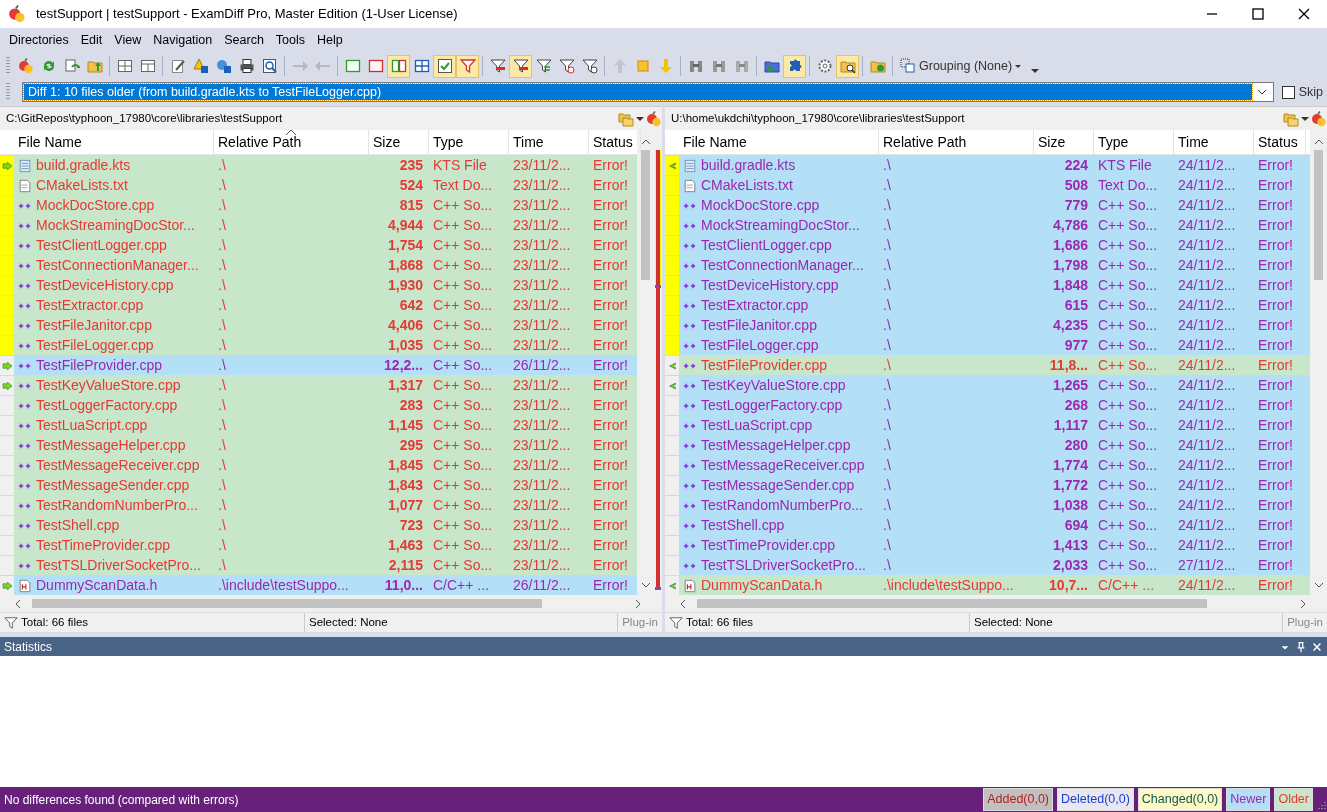 The width and height of the screenshot is (1327, 812). I want to click on file-size: 283, so click(411, 405).